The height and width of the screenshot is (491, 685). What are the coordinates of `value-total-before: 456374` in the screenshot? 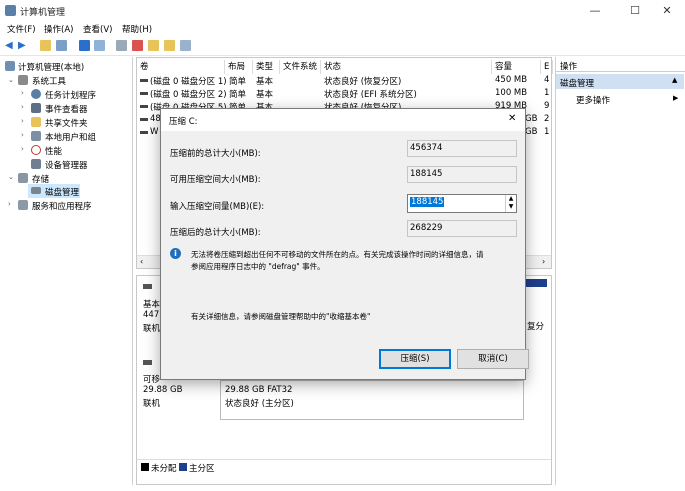 It's located at (462, 148).